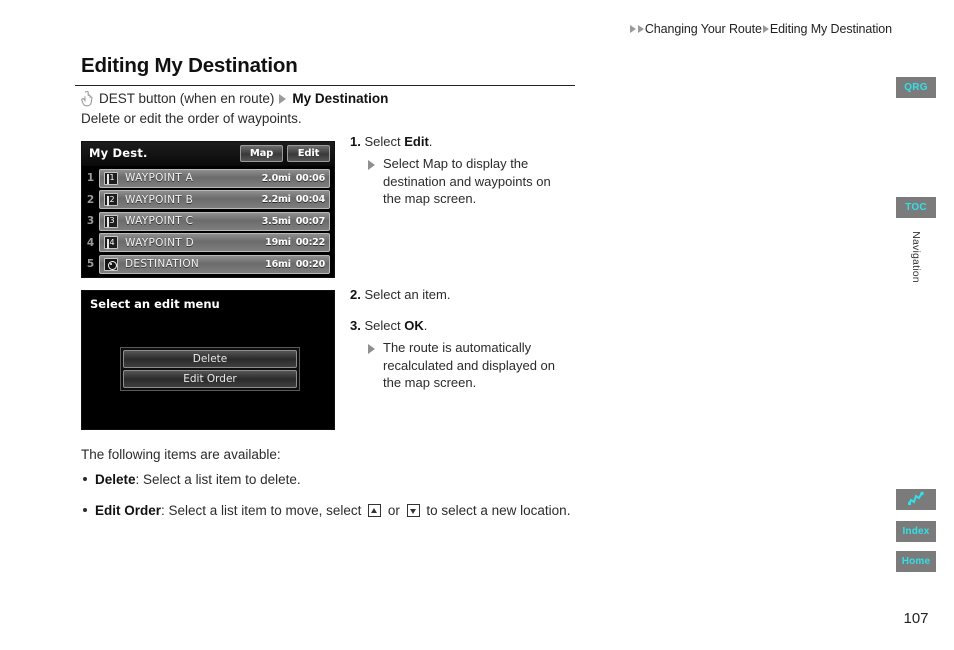 This screenshot has width=954, height=650. What do you see at coordinates (416, 141) in the screenshot?
I see `step-text-bold: Edit` at bounding box center [416, 141].